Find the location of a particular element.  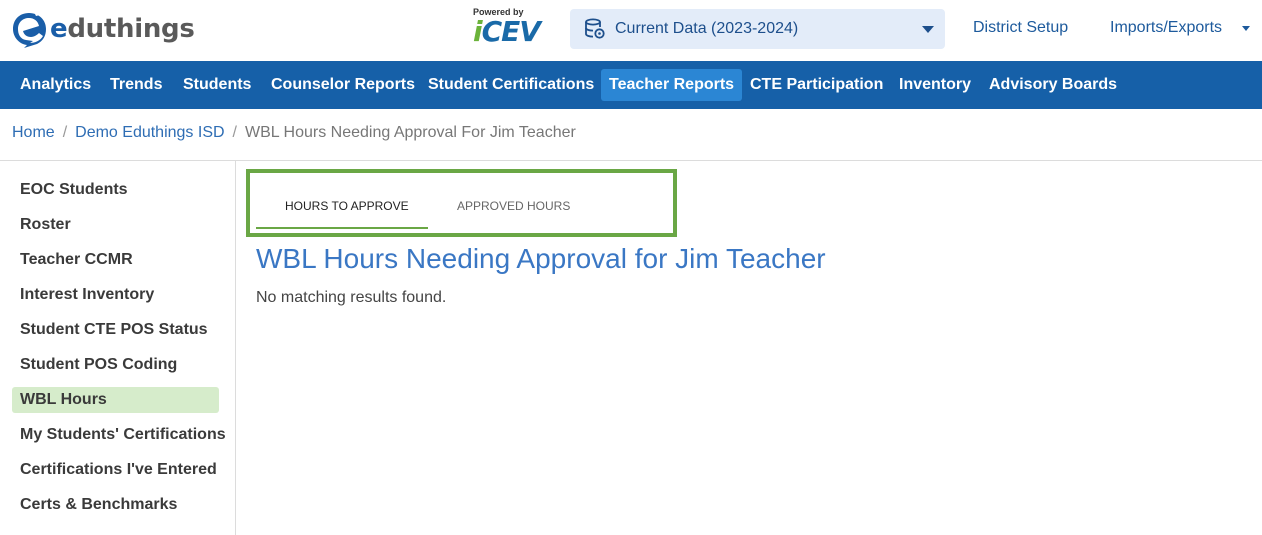

sidebar-item-student-pos-coding: Student POS Coding is located at coordinates (115, 365).